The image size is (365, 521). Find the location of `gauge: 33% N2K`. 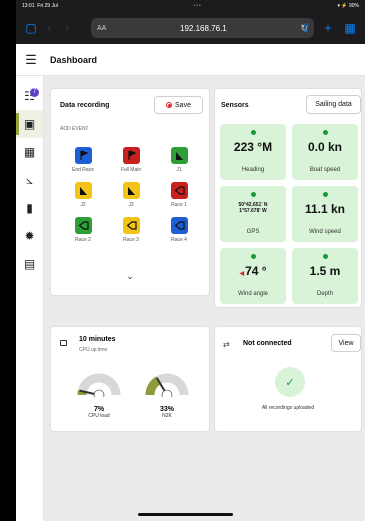

gauge: 33% N2K is located at coordinates (167, 399).